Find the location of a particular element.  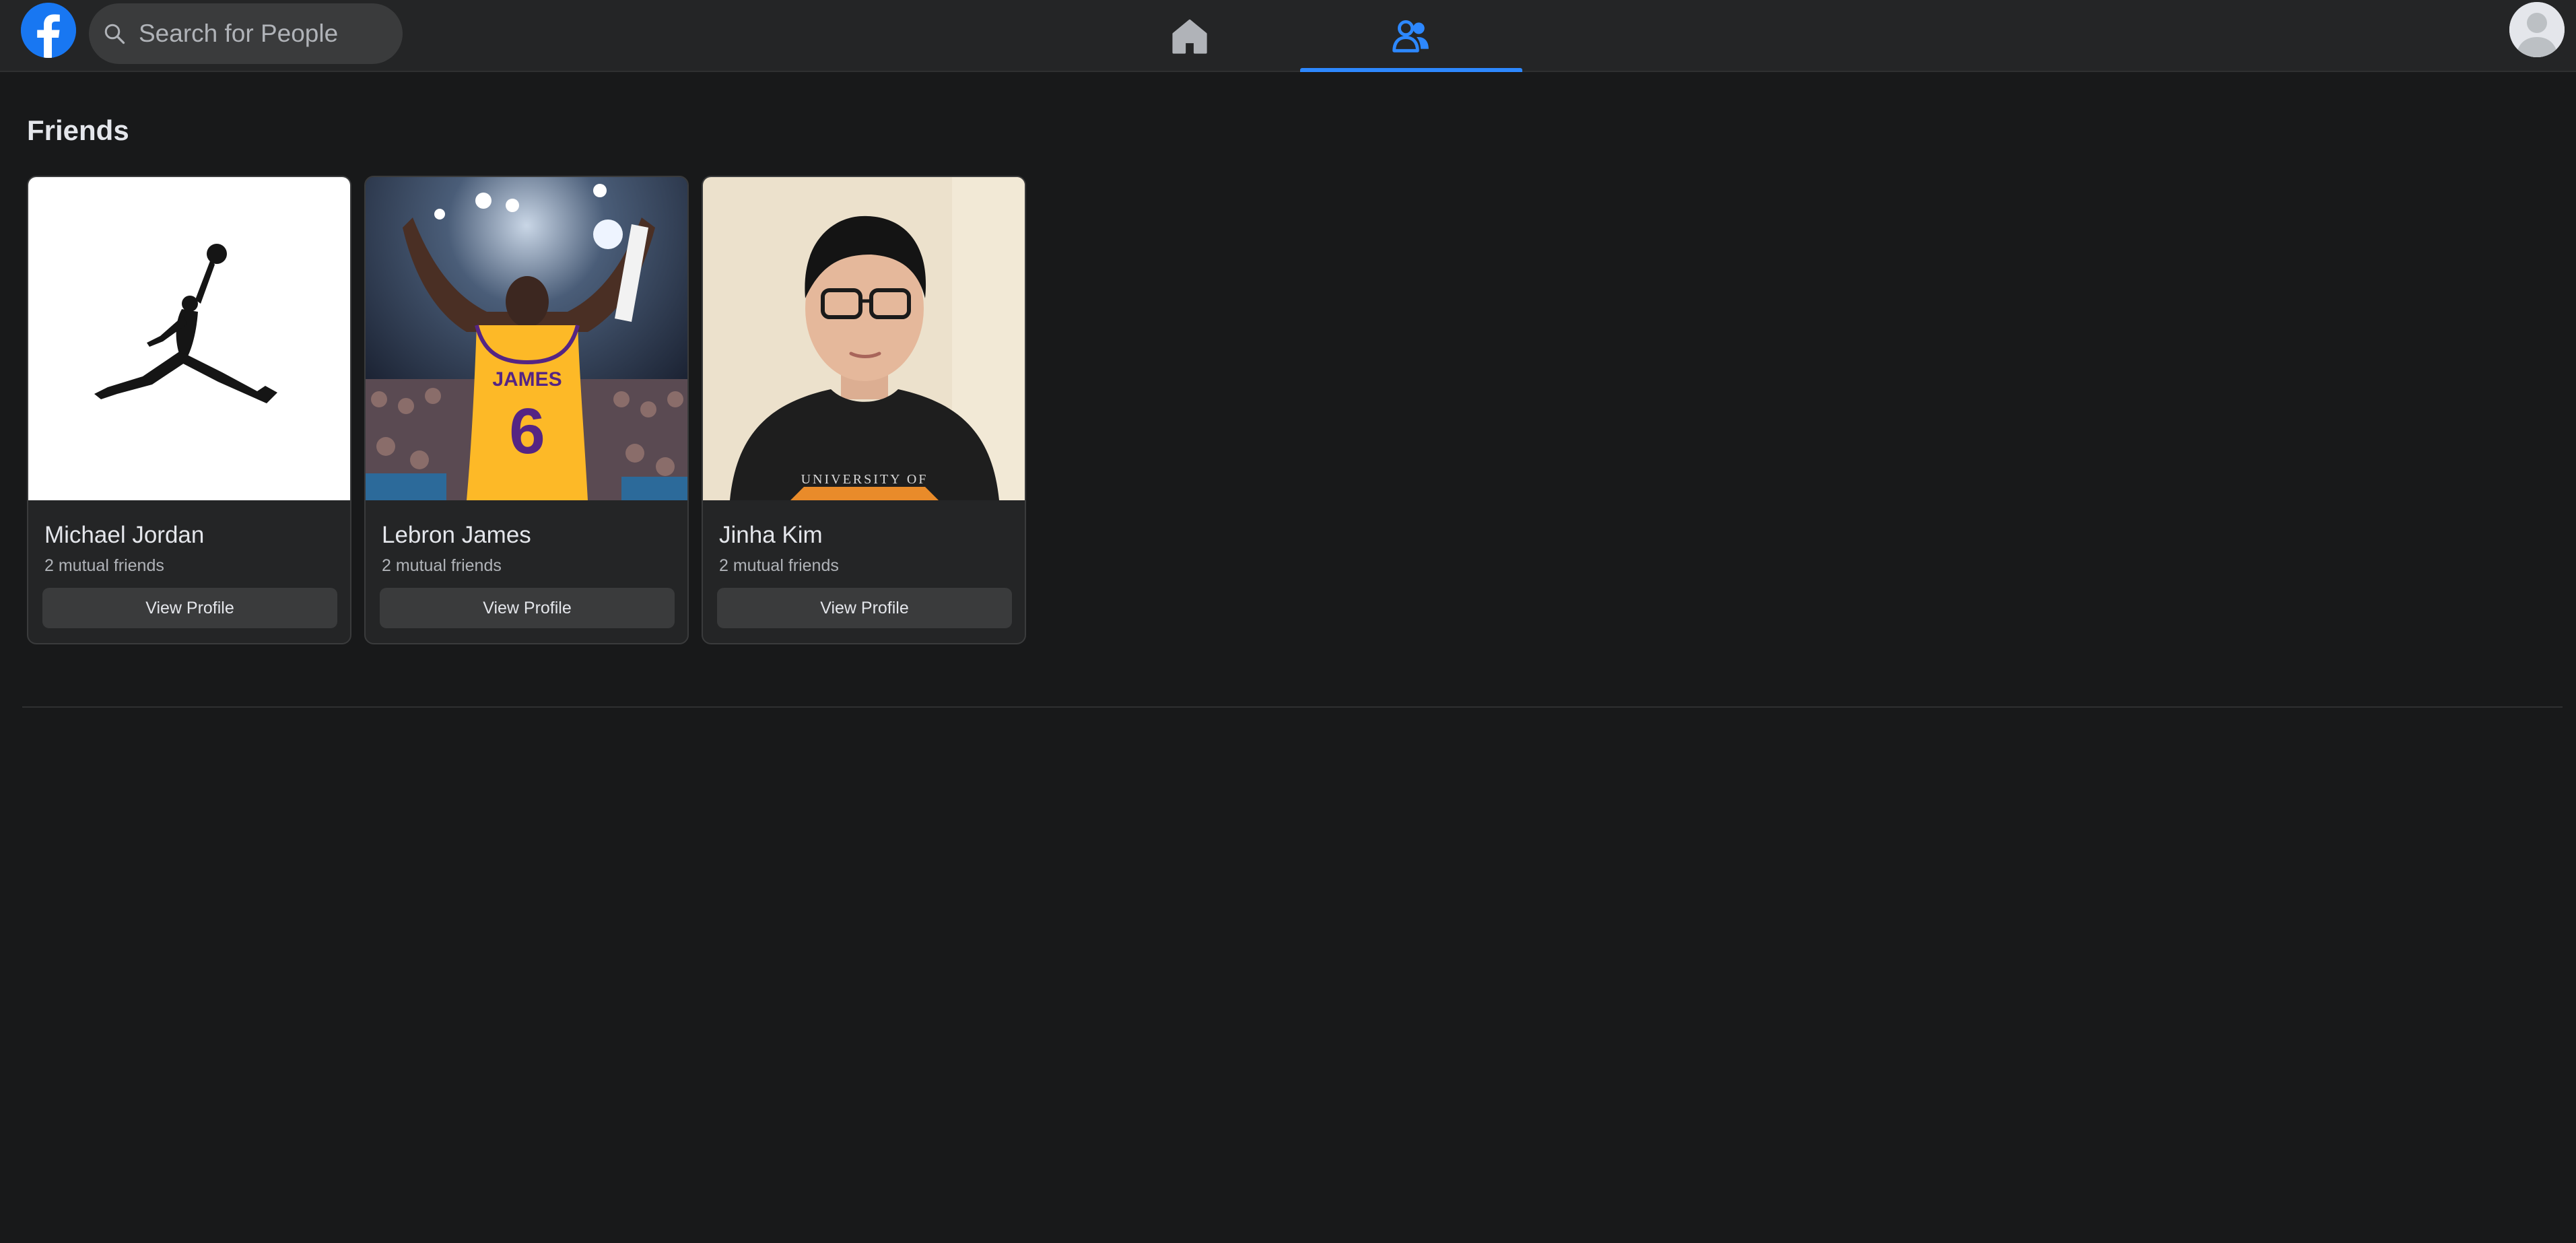

search-input is located at coordinates (267, 34).